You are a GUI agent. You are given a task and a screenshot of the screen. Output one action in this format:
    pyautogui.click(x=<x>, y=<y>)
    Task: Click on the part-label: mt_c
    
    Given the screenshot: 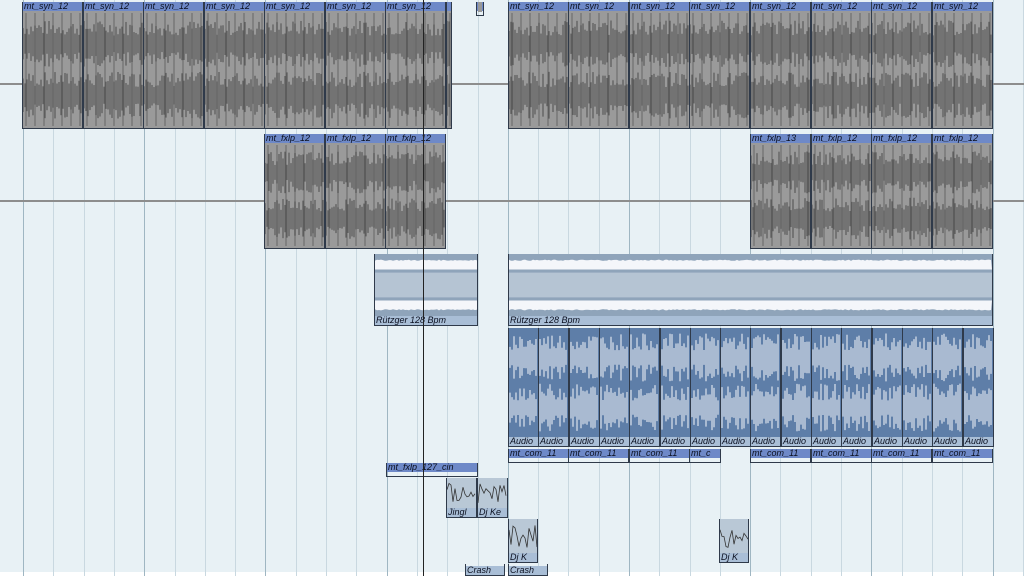 What is the action you would take?
    pyautogui.click(x=705, y=453)
    